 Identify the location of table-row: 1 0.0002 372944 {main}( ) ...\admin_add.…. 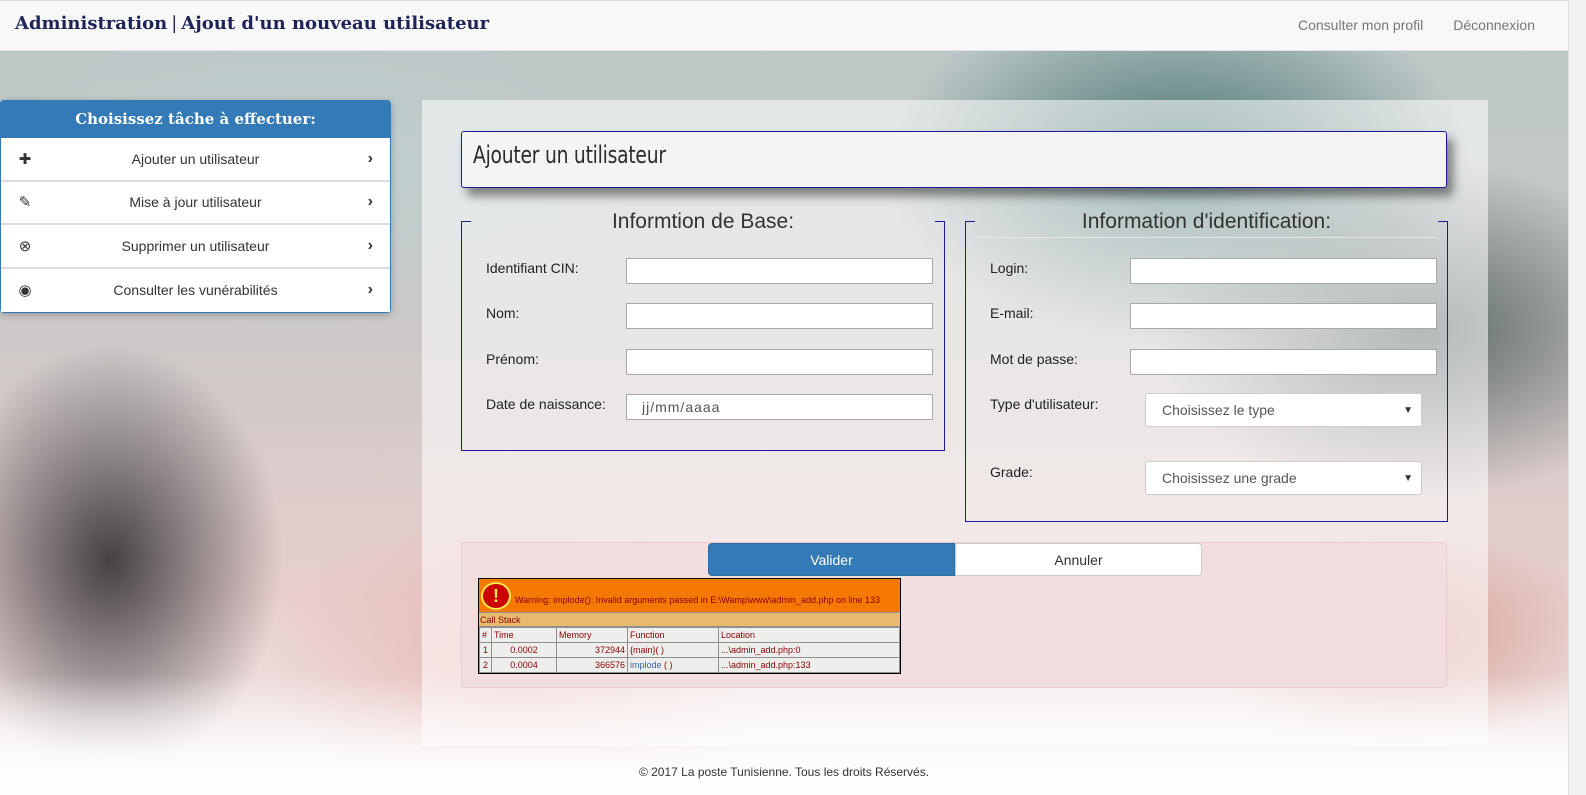
(689, 650).